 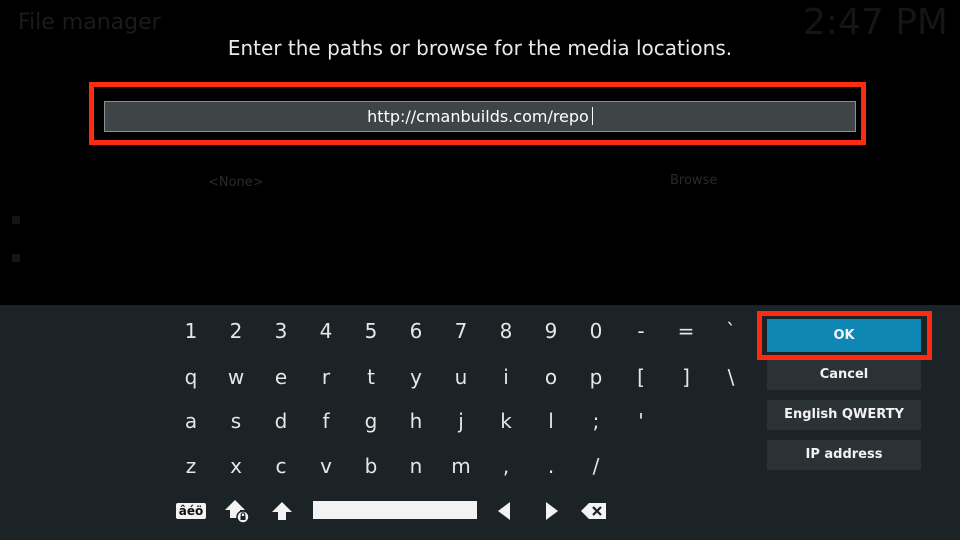 What do you see at coordinates (506, 331) in the screenshot?
I see `key-row1-7: 8` at bounding box center [506, 331].